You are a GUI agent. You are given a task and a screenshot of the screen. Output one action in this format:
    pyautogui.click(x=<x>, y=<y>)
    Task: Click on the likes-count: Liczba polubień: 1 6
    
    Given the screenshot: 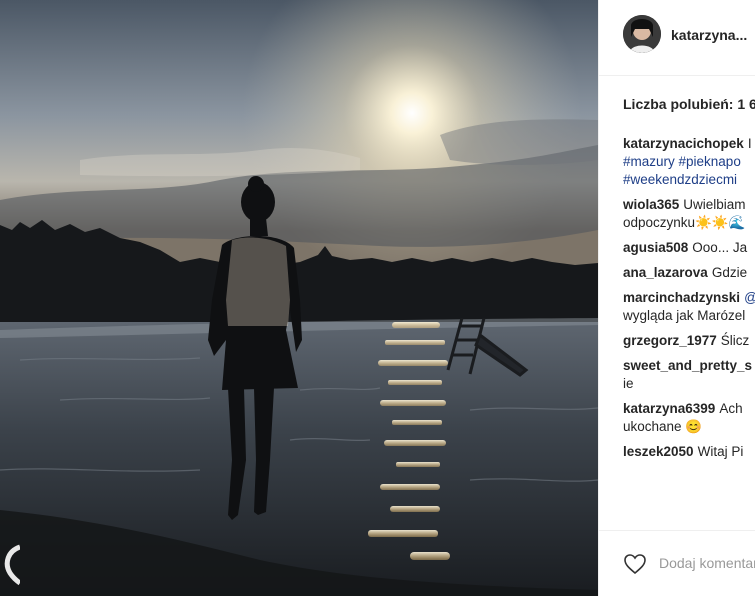 What is the action you would take?
    pyautogui.click(x=689, y=104)
    